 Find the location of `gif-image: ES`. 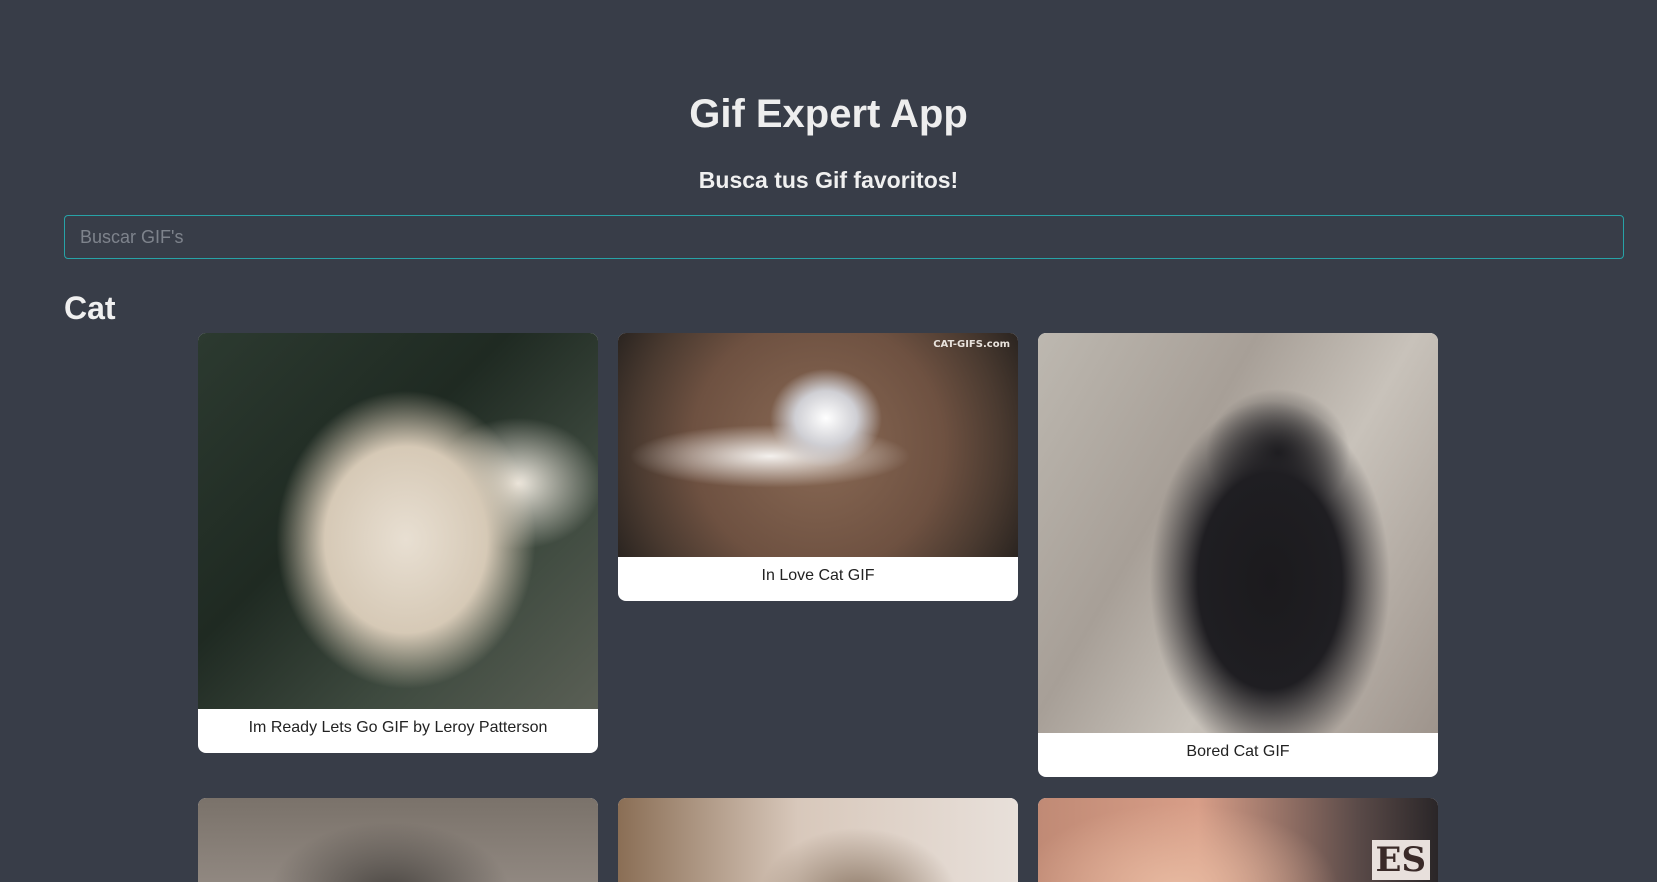

gif-image: ES is located at coordinates (1238, 840).